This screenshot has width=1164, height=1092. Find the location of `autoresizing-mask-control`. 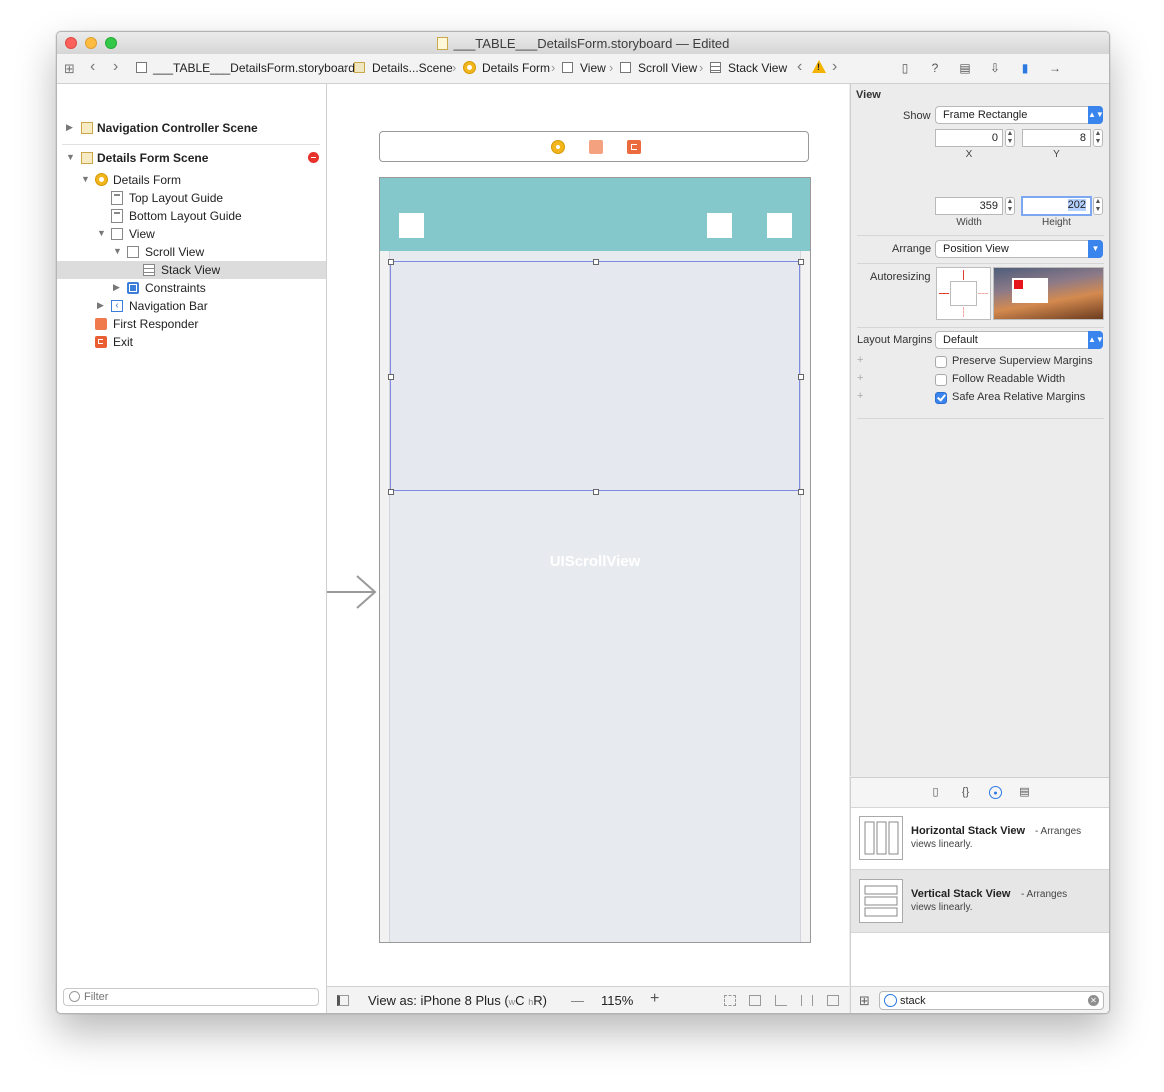

autoresizing-mask-control is located at coordinates (963, 293).